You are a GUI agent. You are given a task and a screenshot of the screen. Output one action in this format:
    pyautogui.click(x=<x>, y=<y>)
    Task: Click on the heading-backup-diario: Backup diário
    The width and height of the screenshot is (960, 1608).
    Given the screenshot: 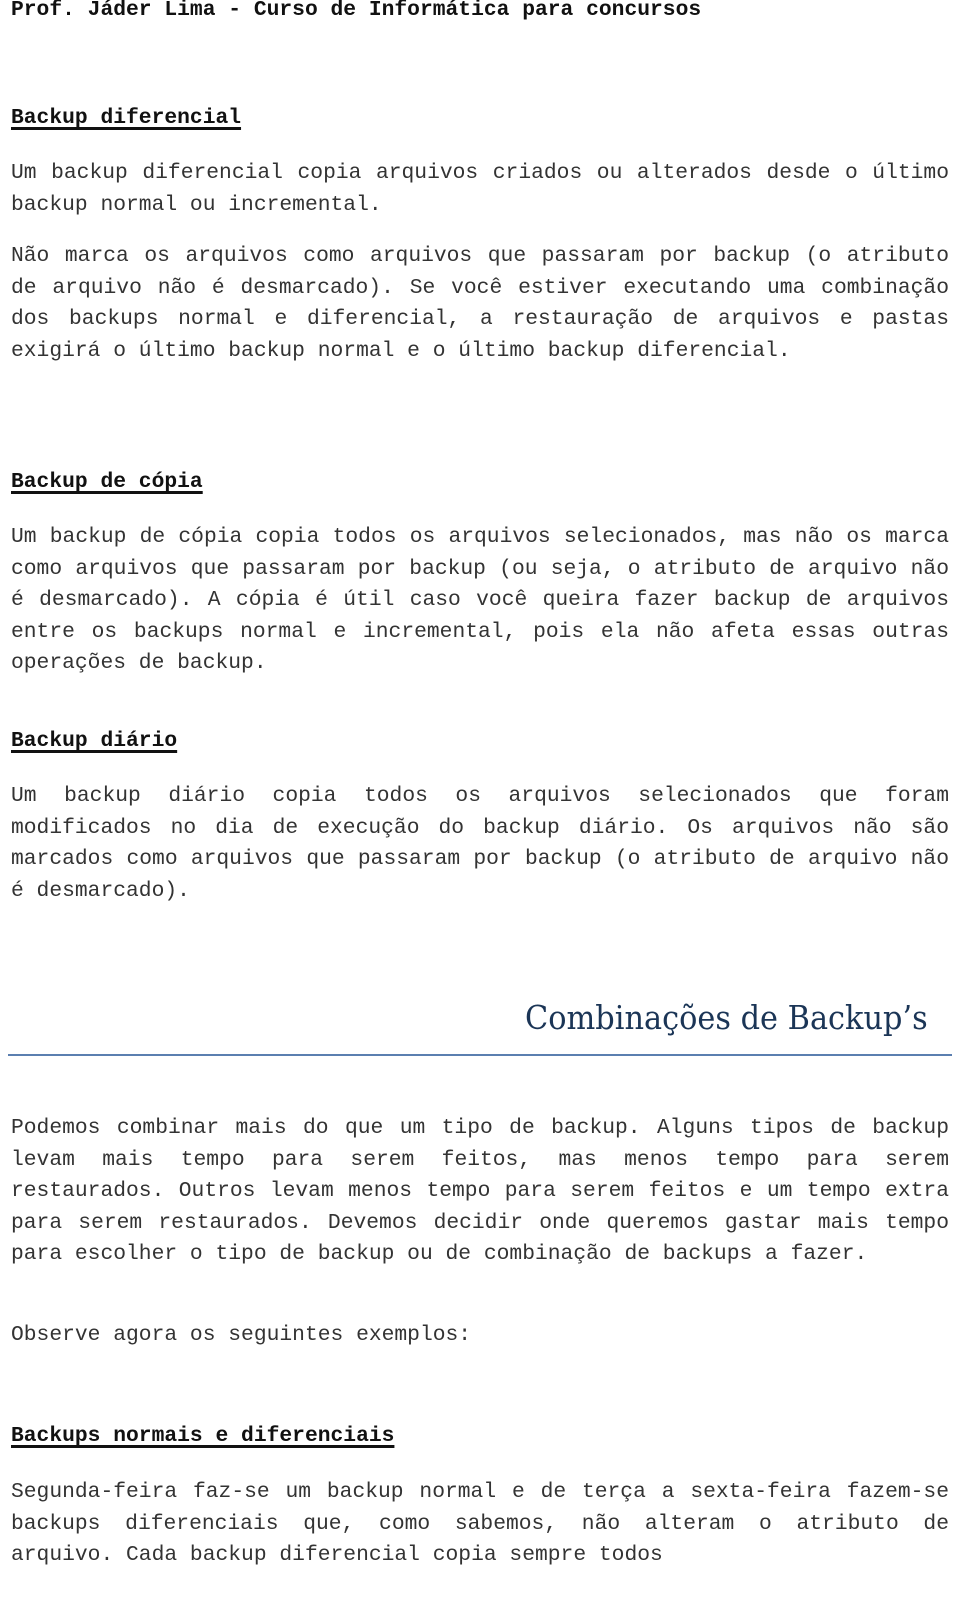 What is the action you would take?
    pyautogui.click(x=94, y=741)
    